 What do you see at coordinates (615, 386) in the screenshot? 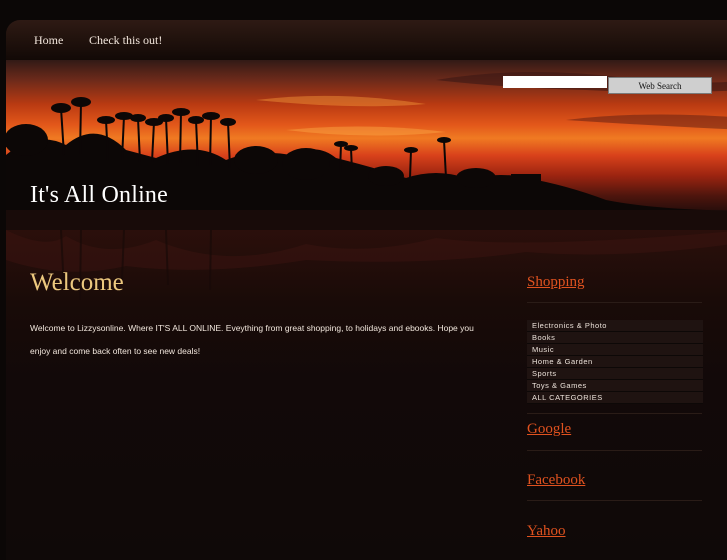
I see `shopping-category-toys-games: Toys & Games` at bounding box center [615, 386].